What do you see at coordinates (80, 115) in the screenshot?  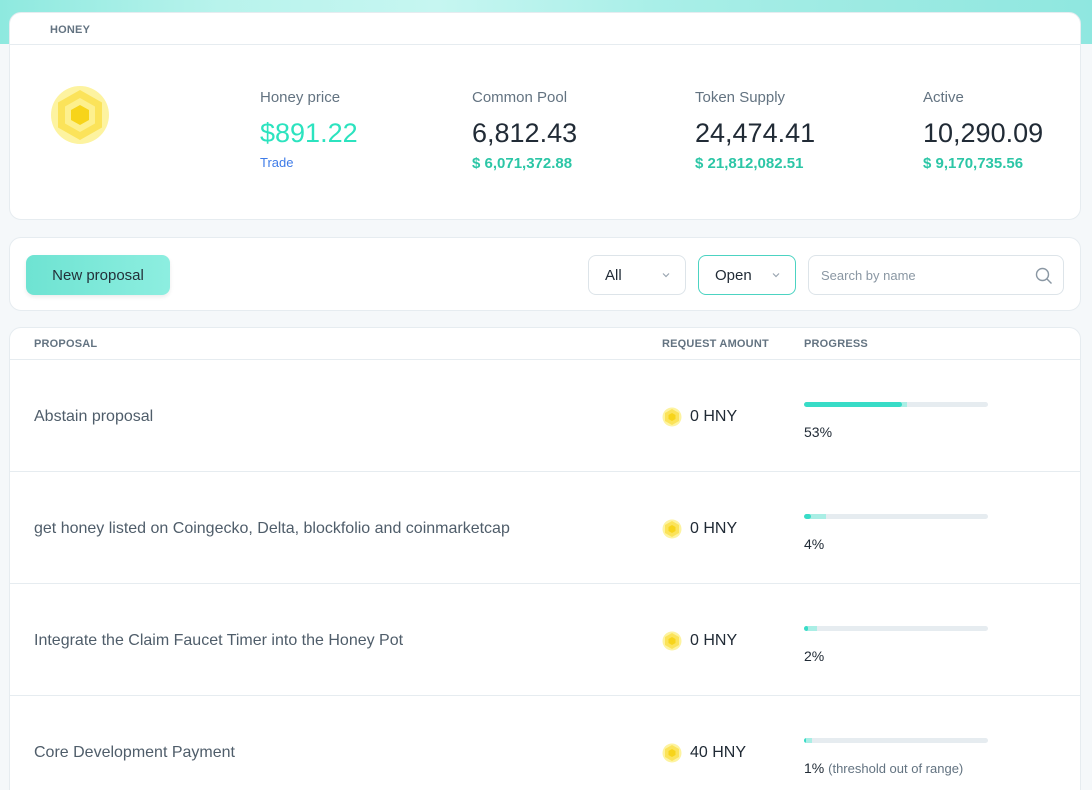 I see `honey-logo-icon` at bounding box center [80, 115].